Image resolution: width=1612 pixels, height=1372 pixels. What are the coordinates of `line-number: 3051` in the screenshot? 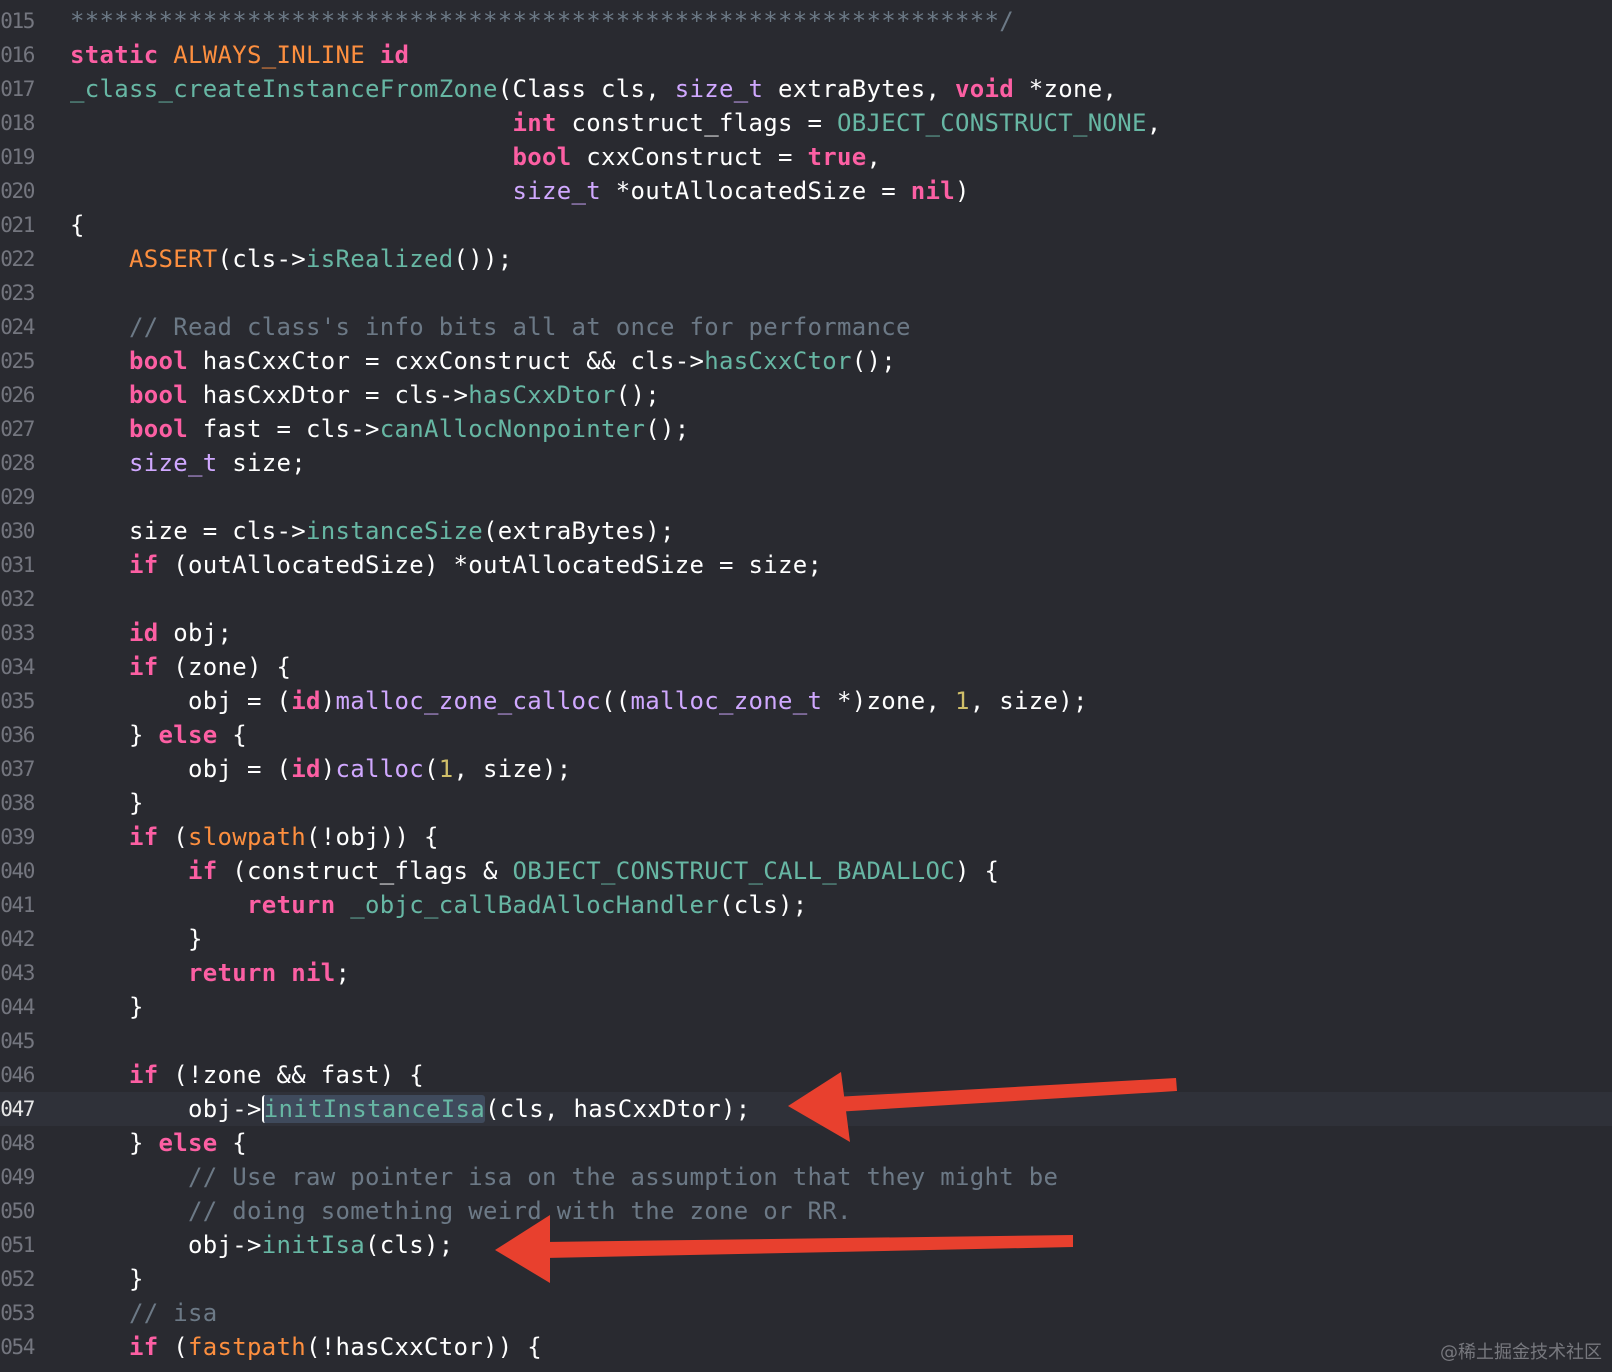 It's located at (17, 1245).